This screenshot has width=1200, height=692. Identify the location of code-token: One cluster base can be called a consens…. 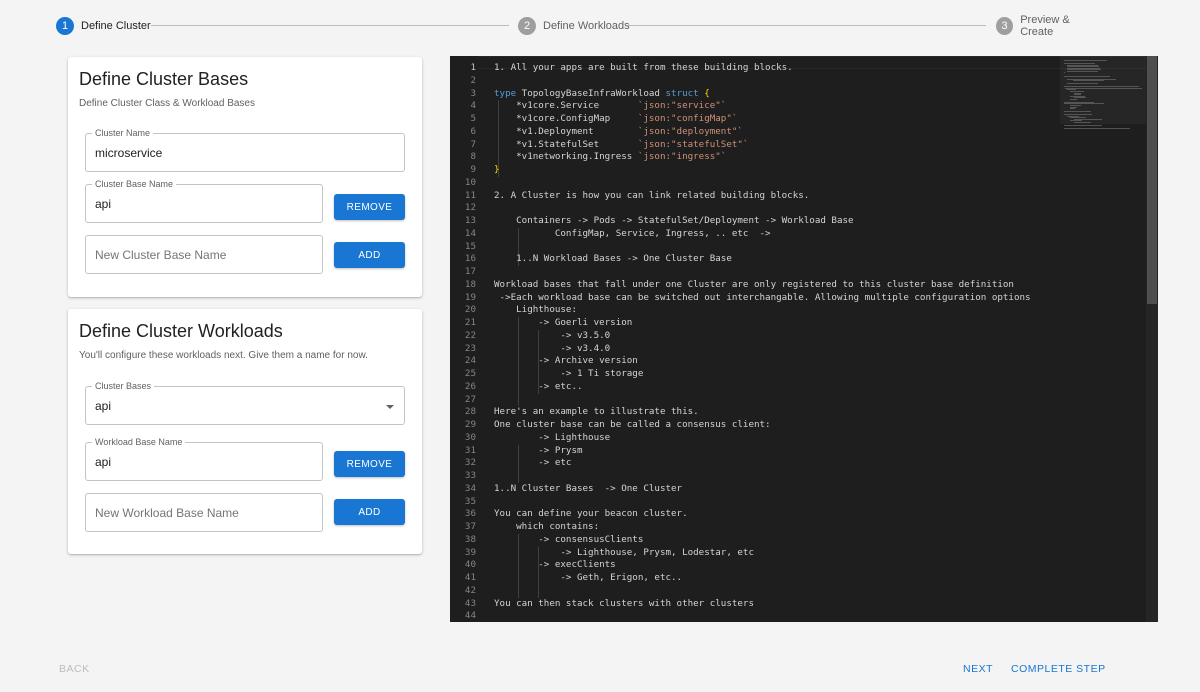
(632, 424).